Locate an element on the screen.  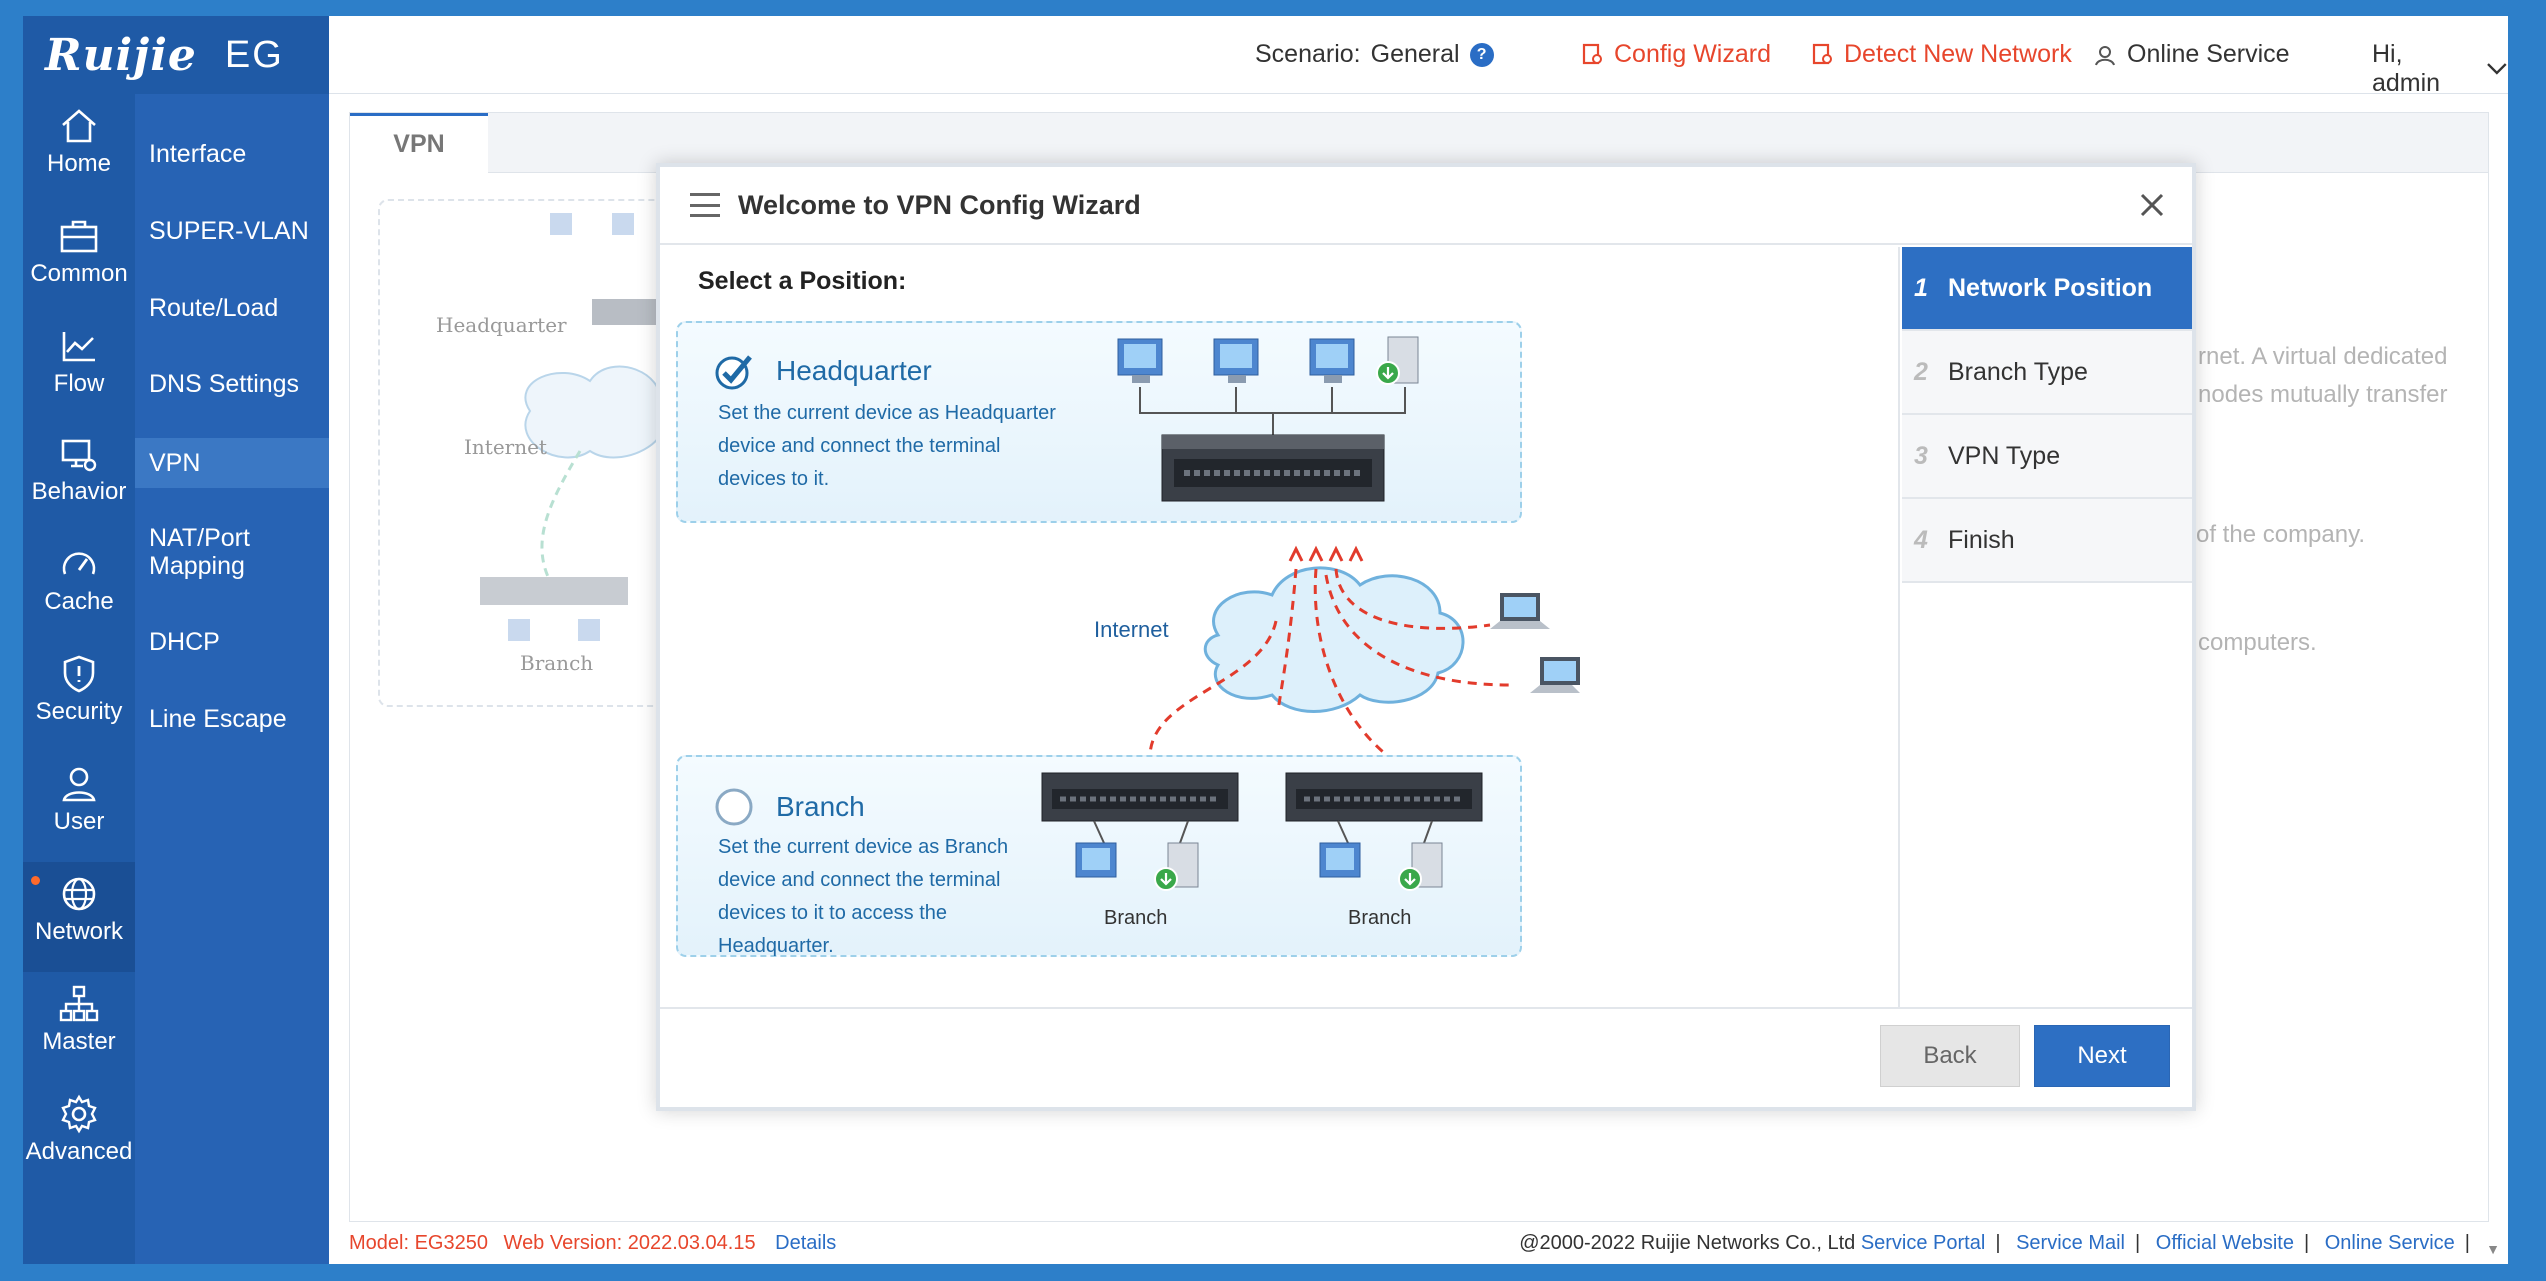
rail-item-security: Security is located at coordinates (79, 697).